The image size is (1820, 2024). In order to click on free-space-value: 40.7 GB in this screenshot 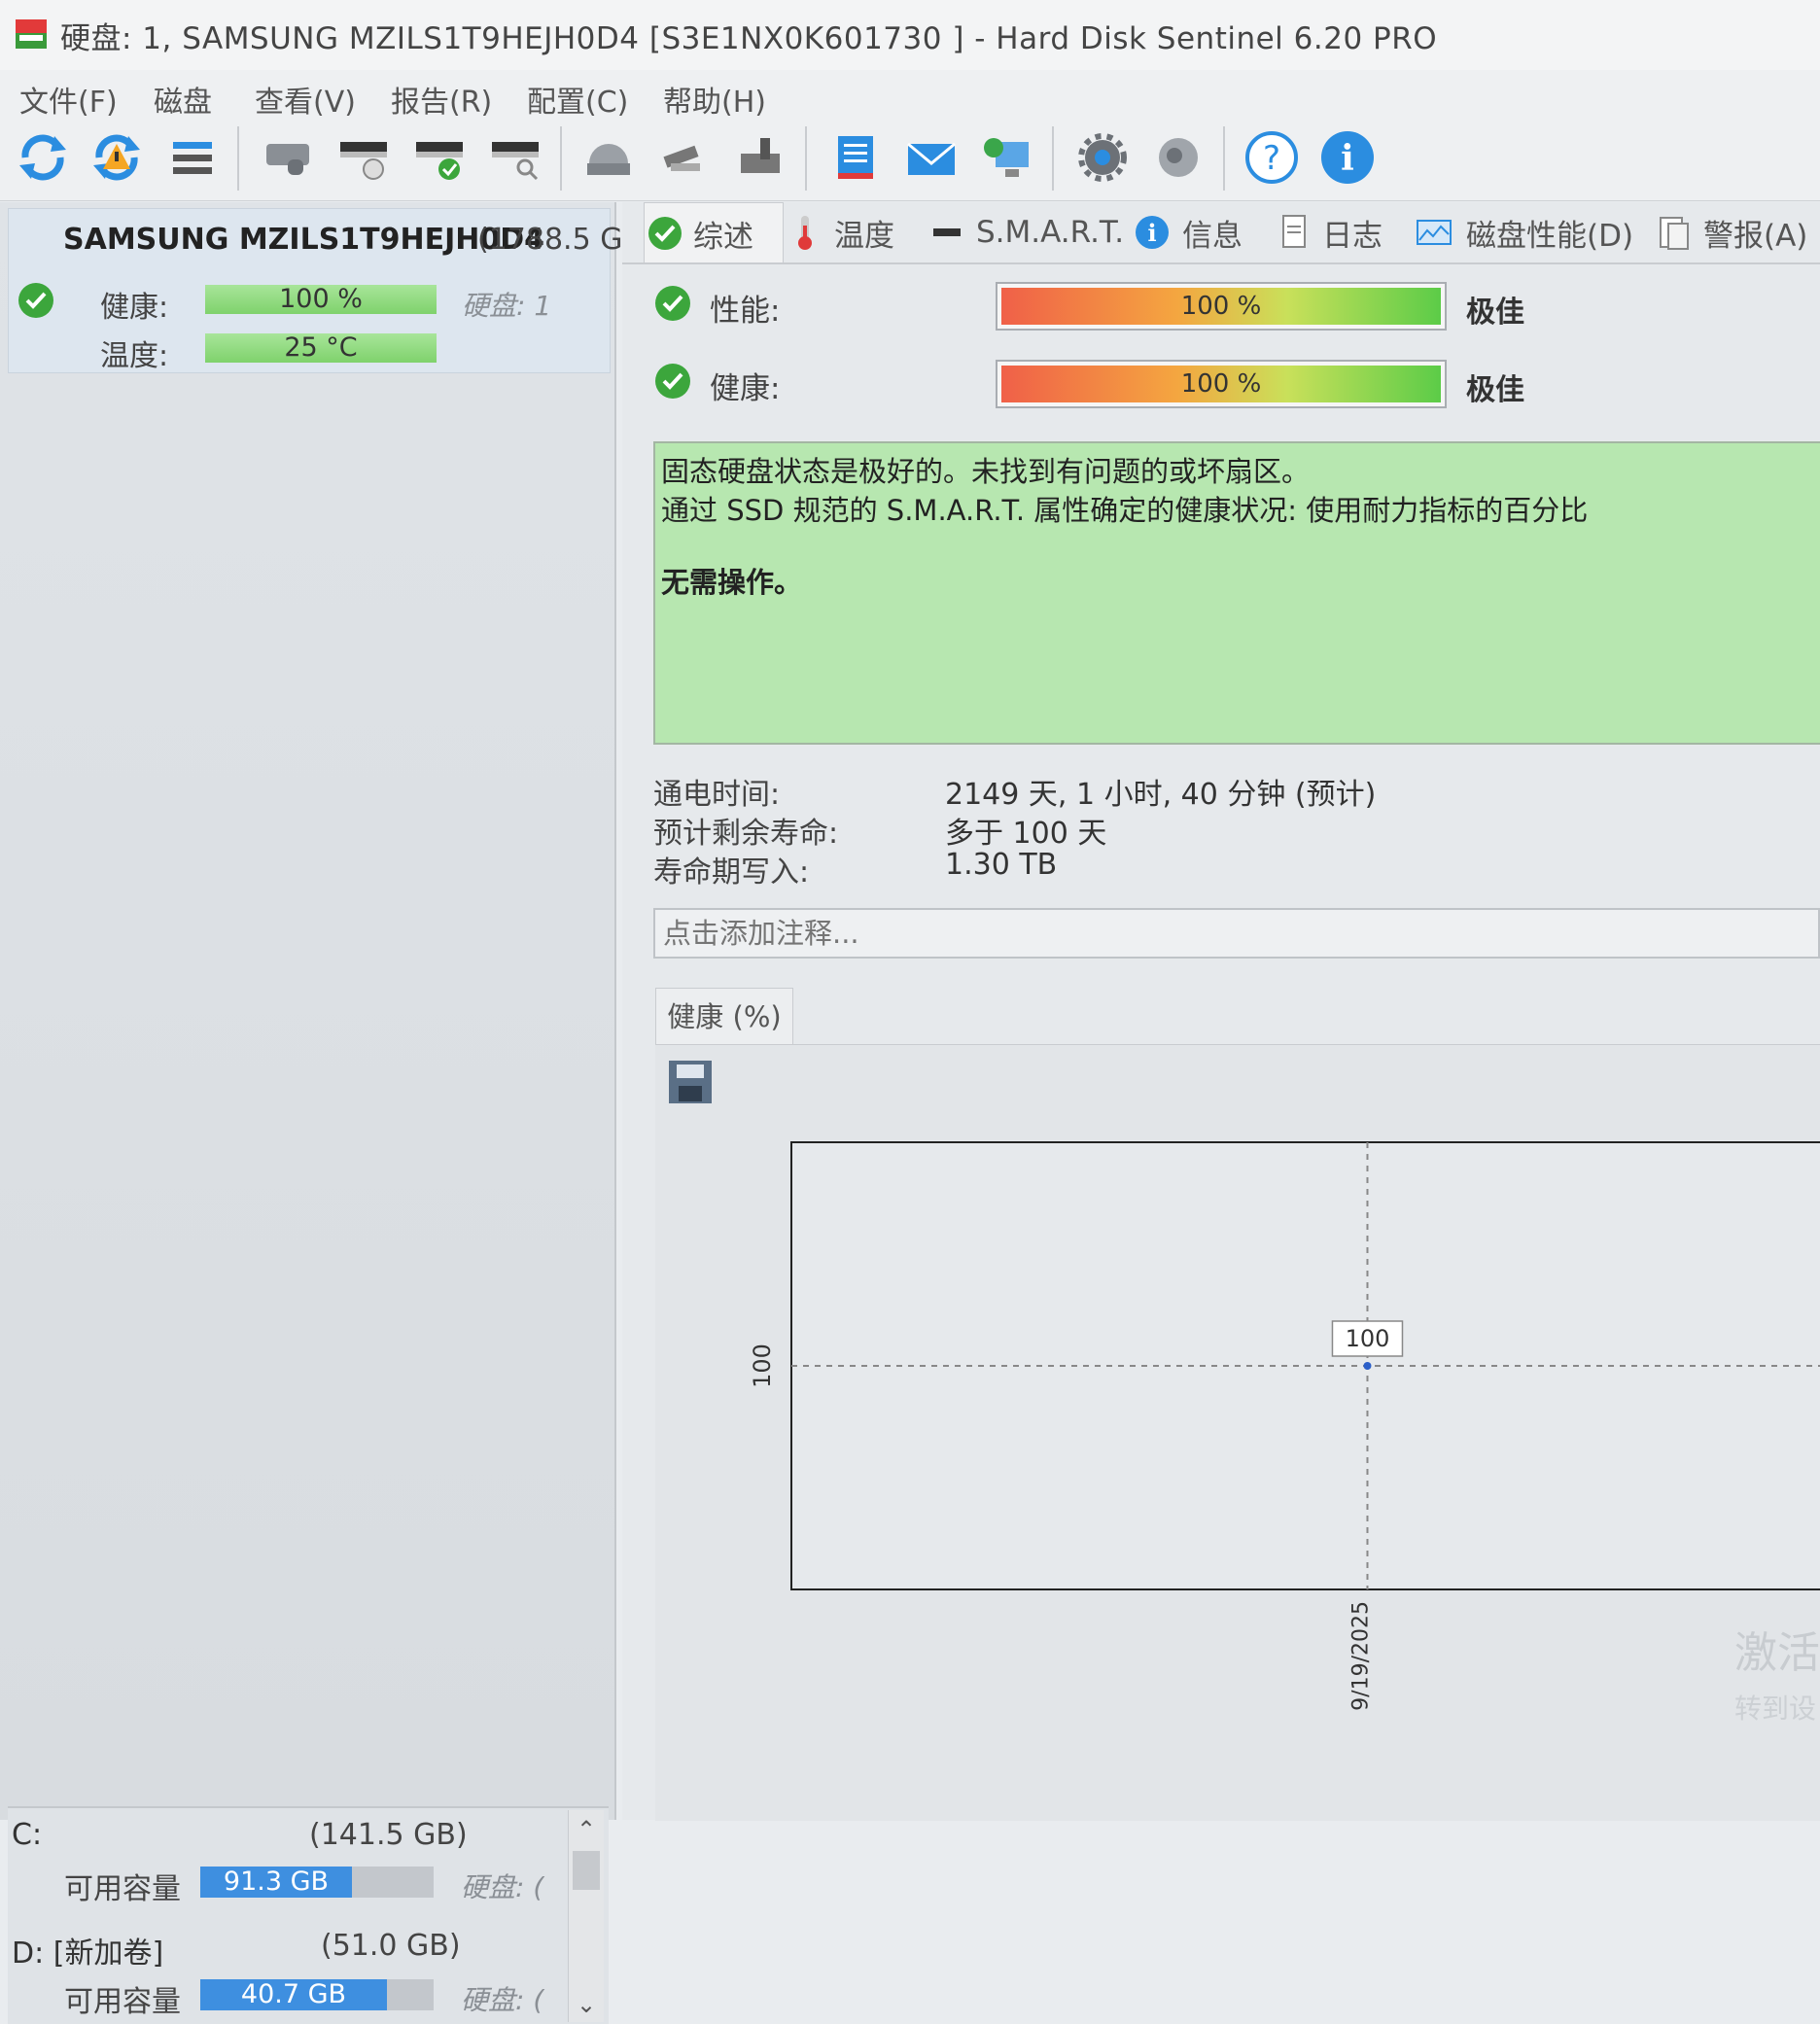, I will do `click(293, 1994)`.